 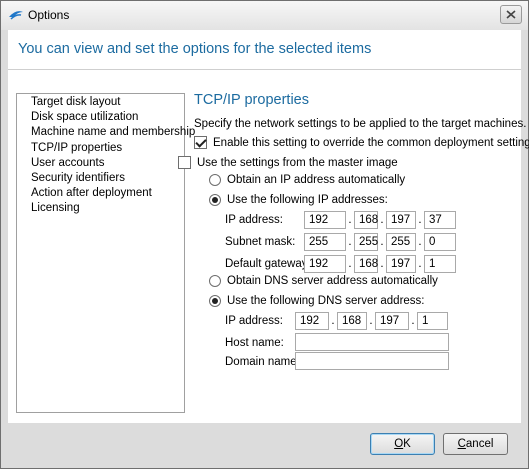 I want to click on ip-address-label: IP address:, so click(x=254, y=220).